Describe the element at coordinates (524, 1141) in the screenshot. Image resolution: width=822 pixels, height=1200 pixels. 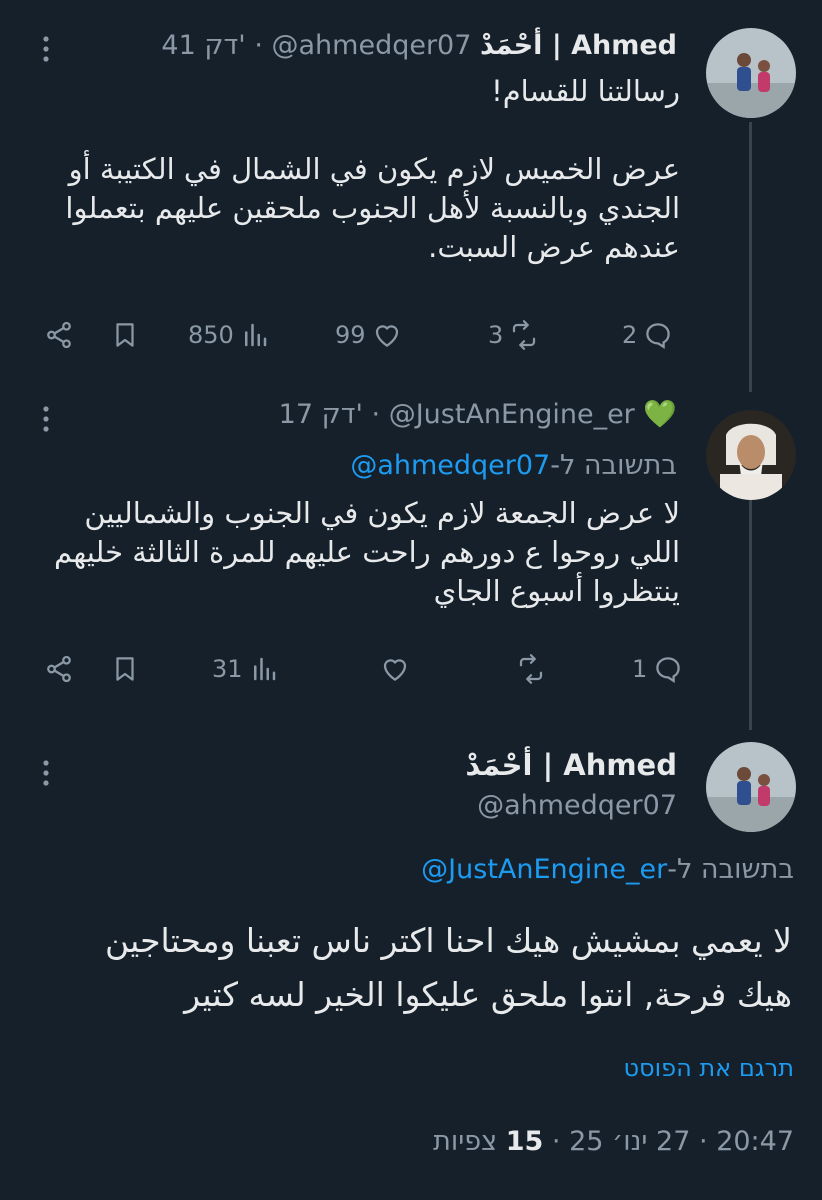
I see `views-count: 15` at that location.